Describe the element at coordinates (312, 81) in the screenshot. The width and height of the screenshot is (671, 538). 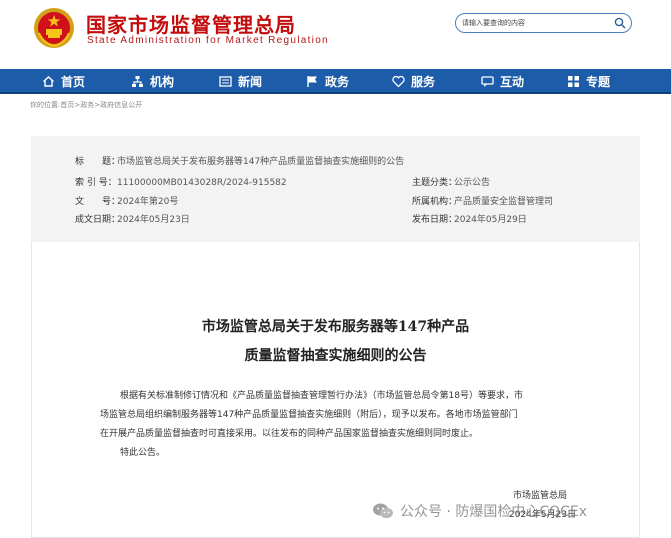
I see `flag-icon` at that location.